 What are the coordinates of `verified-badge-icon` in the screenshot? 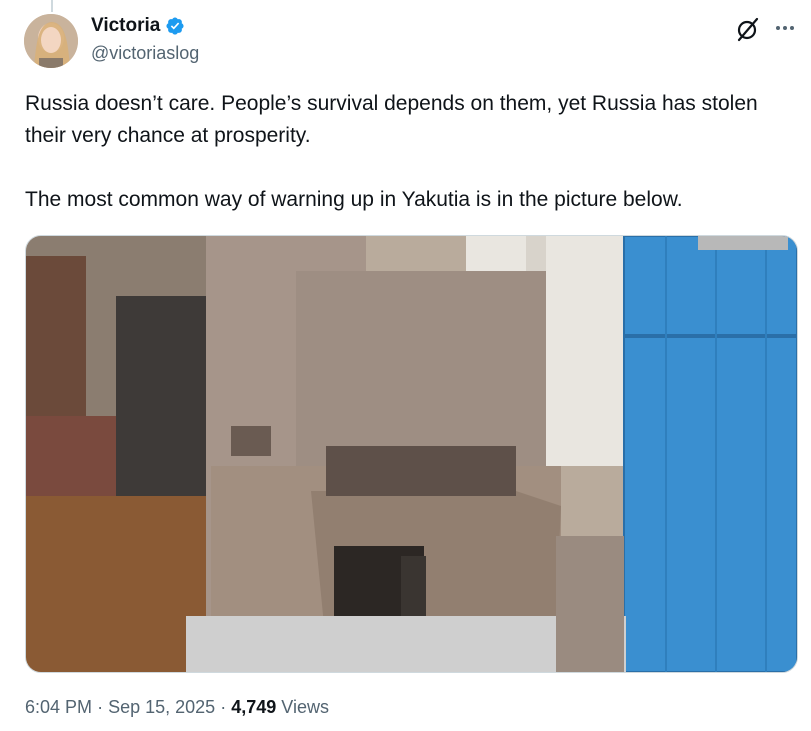 It's located at (175, 26).